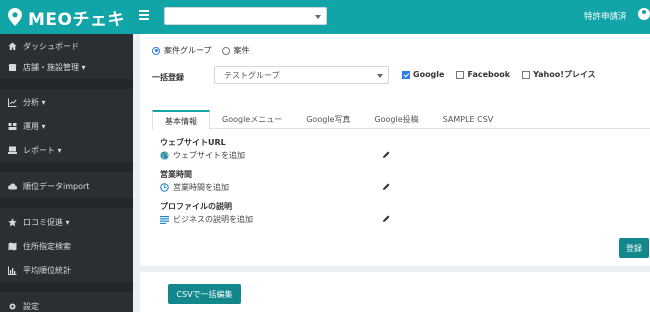 This screenshot has height=312, width=650. Describe the element at coordinates (47, 270) in the screenshot. I see `sidebar-item-label: 平均順位統計` at that location.